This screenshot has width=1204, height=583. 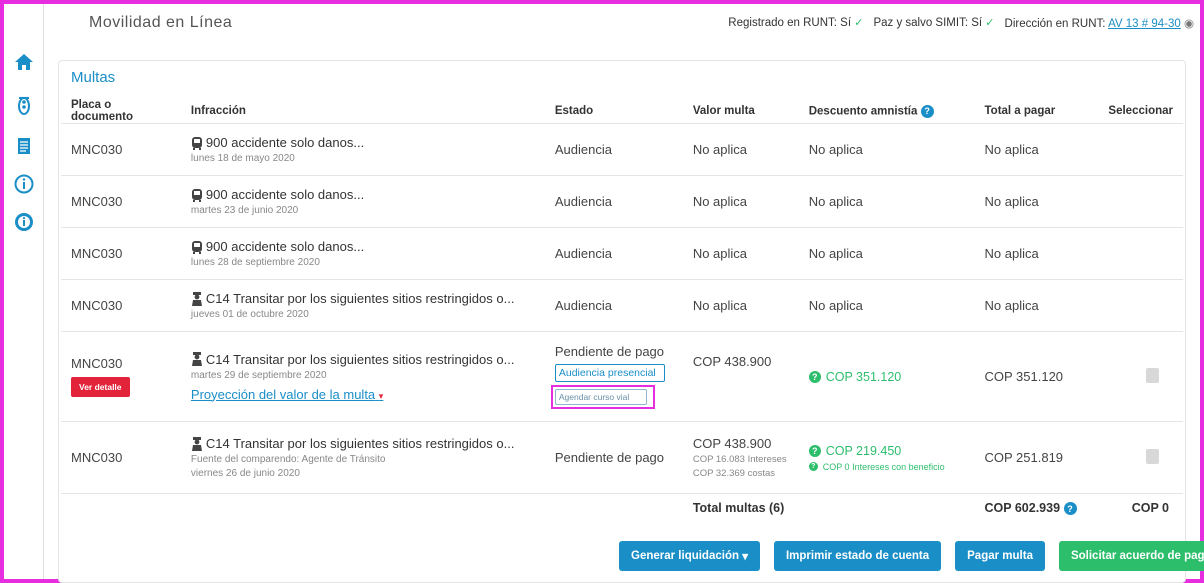 What do you see at coordinates (287, 394) in the screenshot?
I see `projection-link: Proyección del valor de la multa ▾` at bounding box center [287, 394].